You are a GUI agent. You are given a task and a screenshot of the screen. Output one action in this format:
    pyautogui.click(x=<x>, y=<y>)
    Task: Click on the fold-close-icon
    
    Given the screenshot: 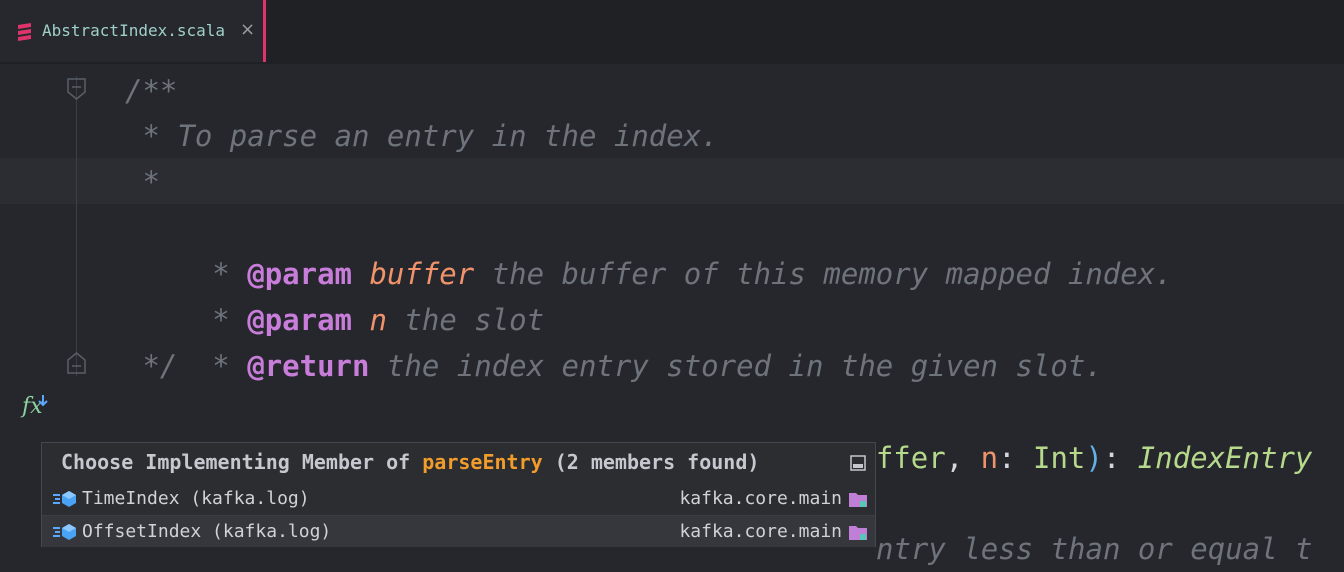 What is the action you would take?
    pyautogui.click(x=76, y=363)
    